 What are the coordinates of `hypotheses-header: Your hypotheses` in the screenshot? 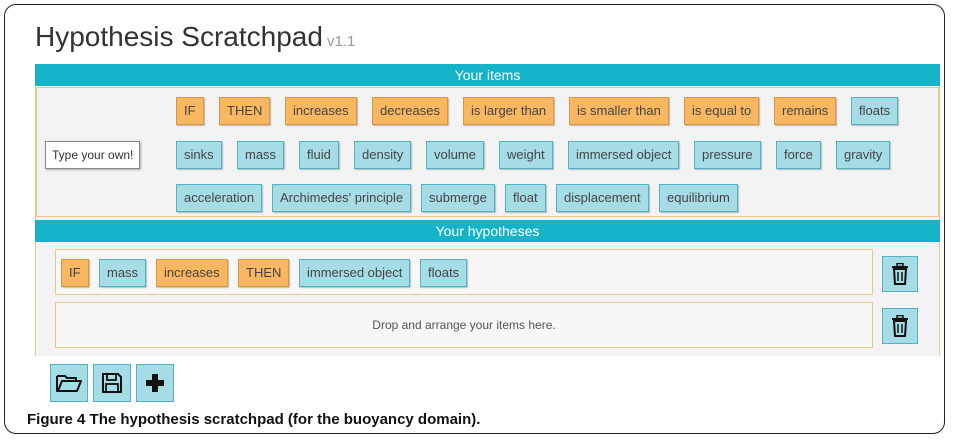 It's located at (487, 231).